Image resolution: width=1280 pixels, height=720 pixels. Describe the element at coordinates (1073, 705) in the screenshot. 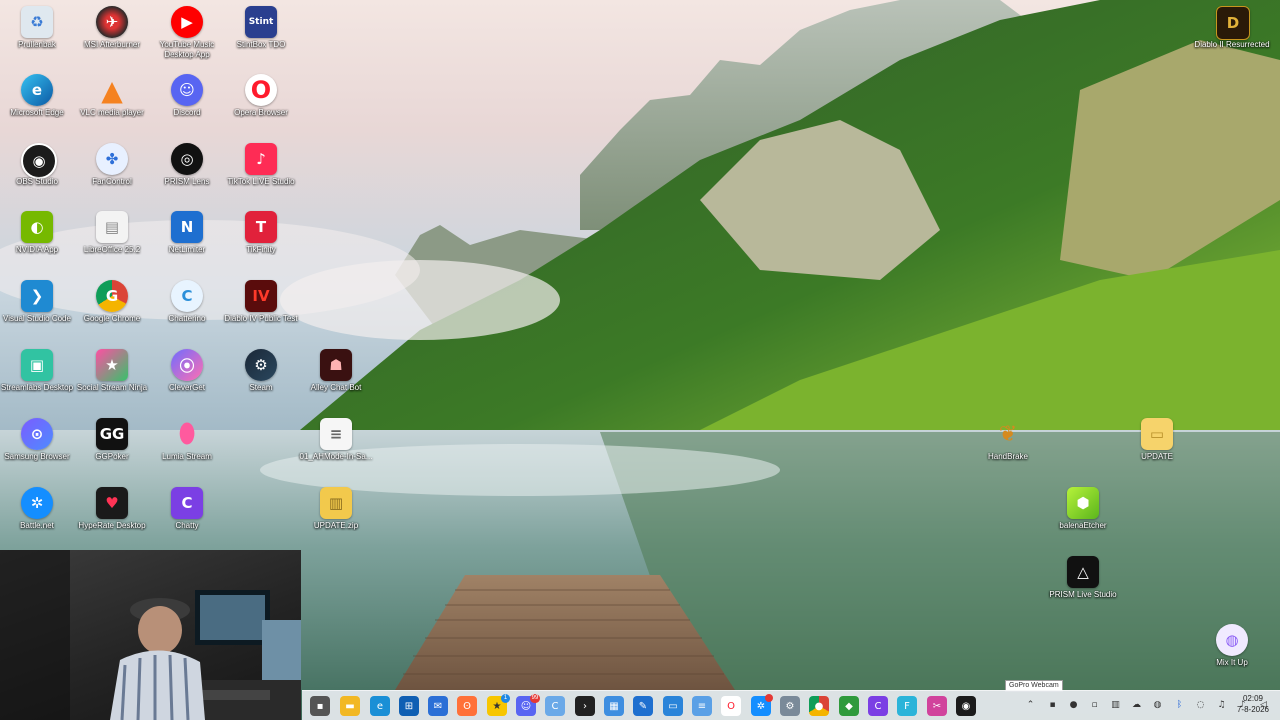

I see `steam-tray-icon: ●` at that location.